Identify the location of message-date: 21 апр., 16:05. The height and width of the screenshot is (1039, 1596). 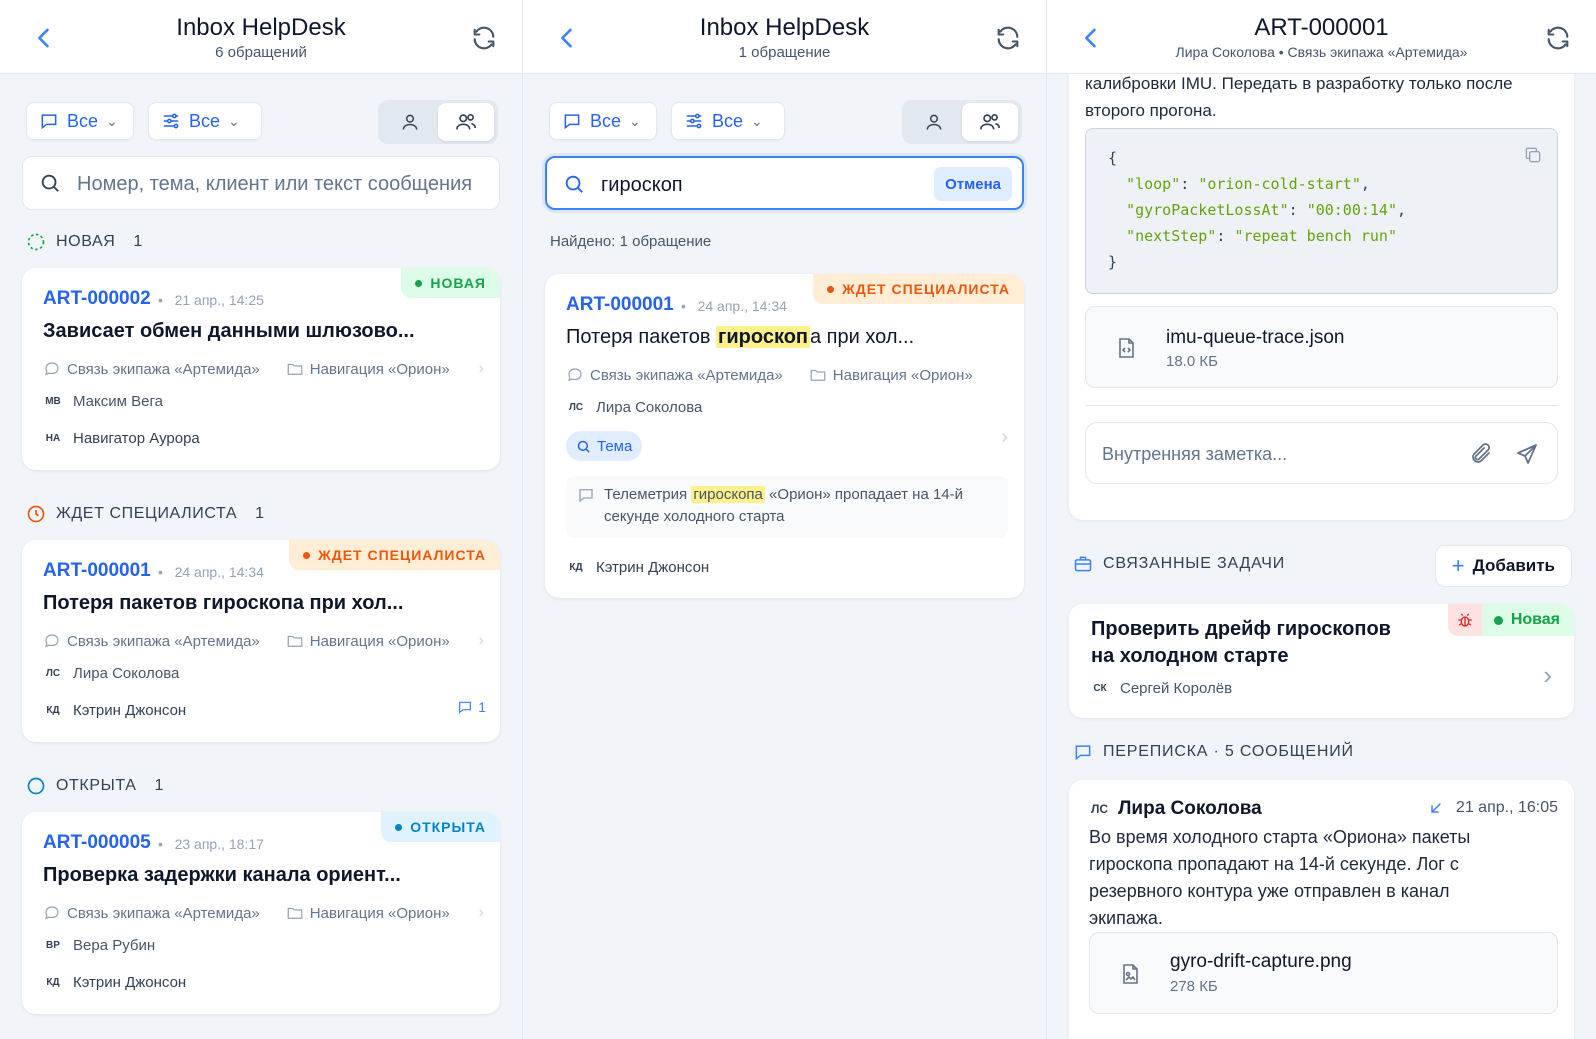
(1506, 807).